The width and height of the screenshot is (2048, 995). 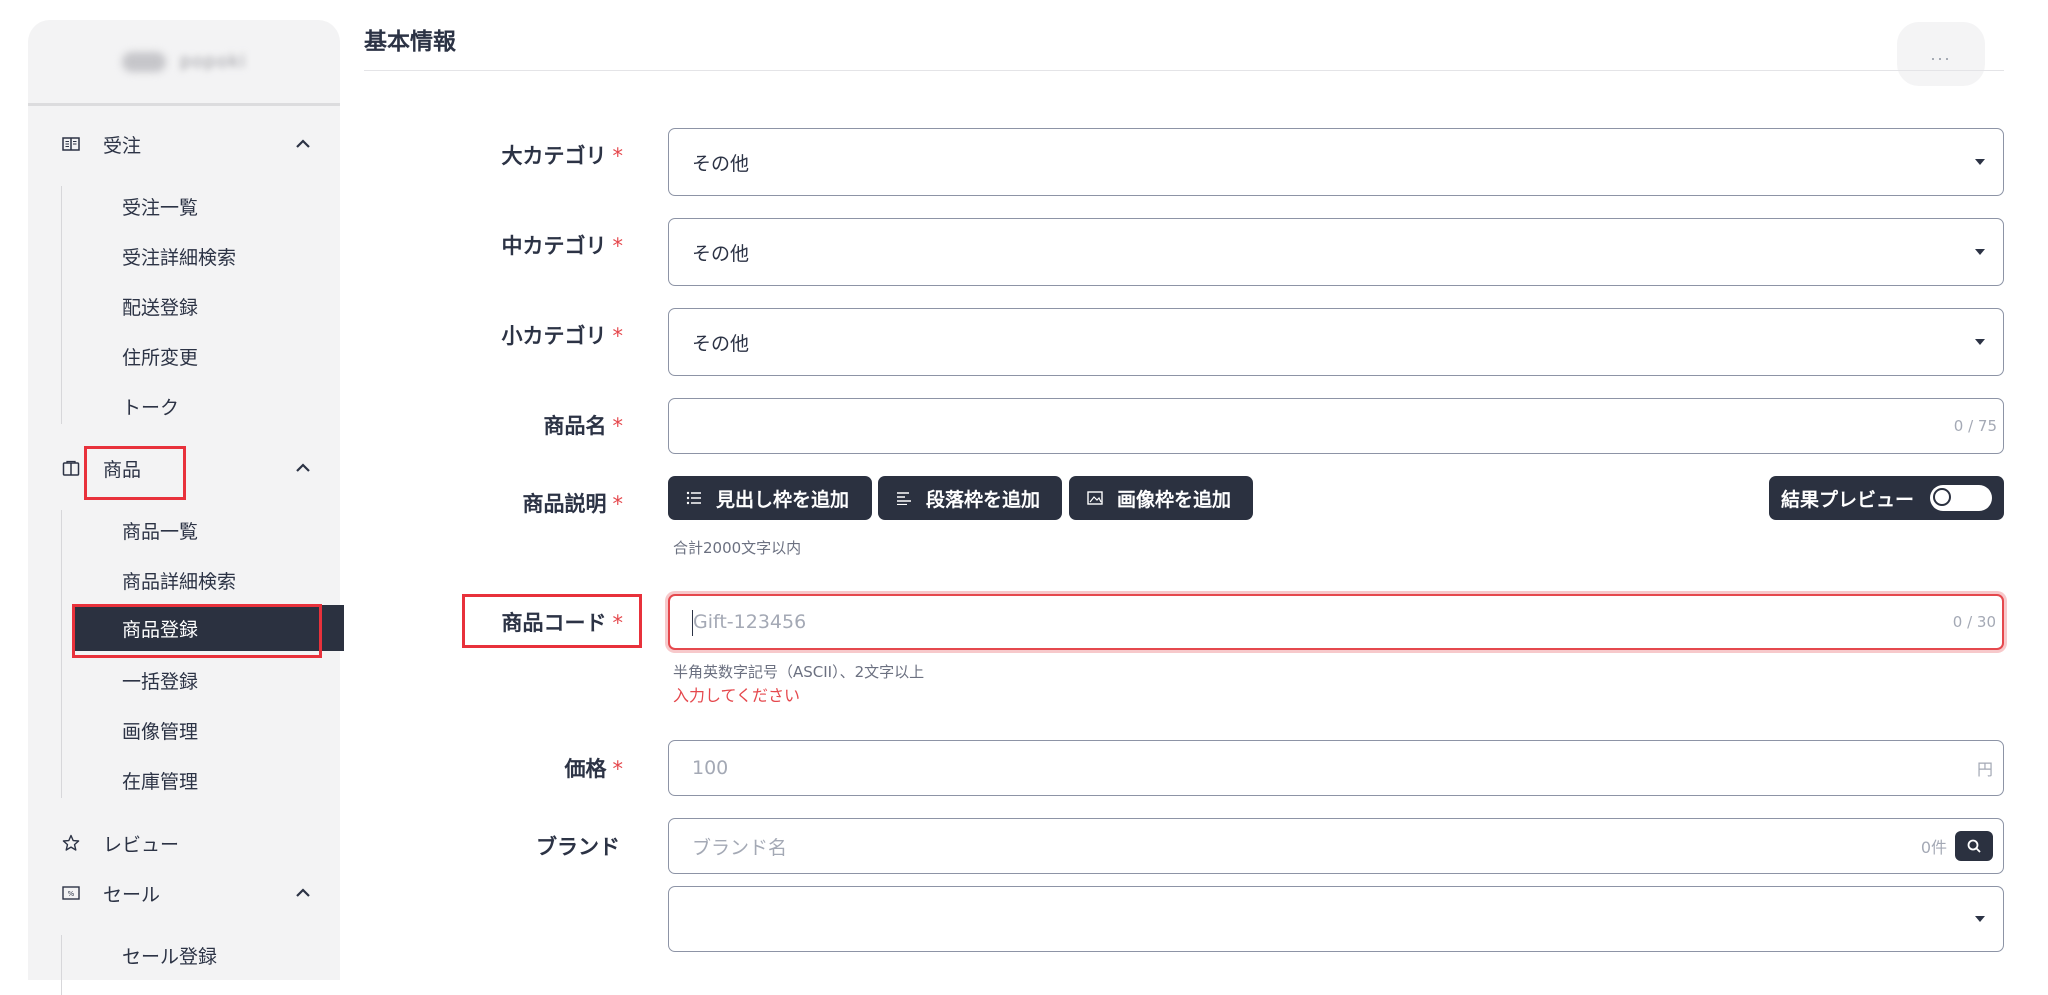 I want to click on sidebar-item-product-register: 商品登録, so click(x=209, y=628).